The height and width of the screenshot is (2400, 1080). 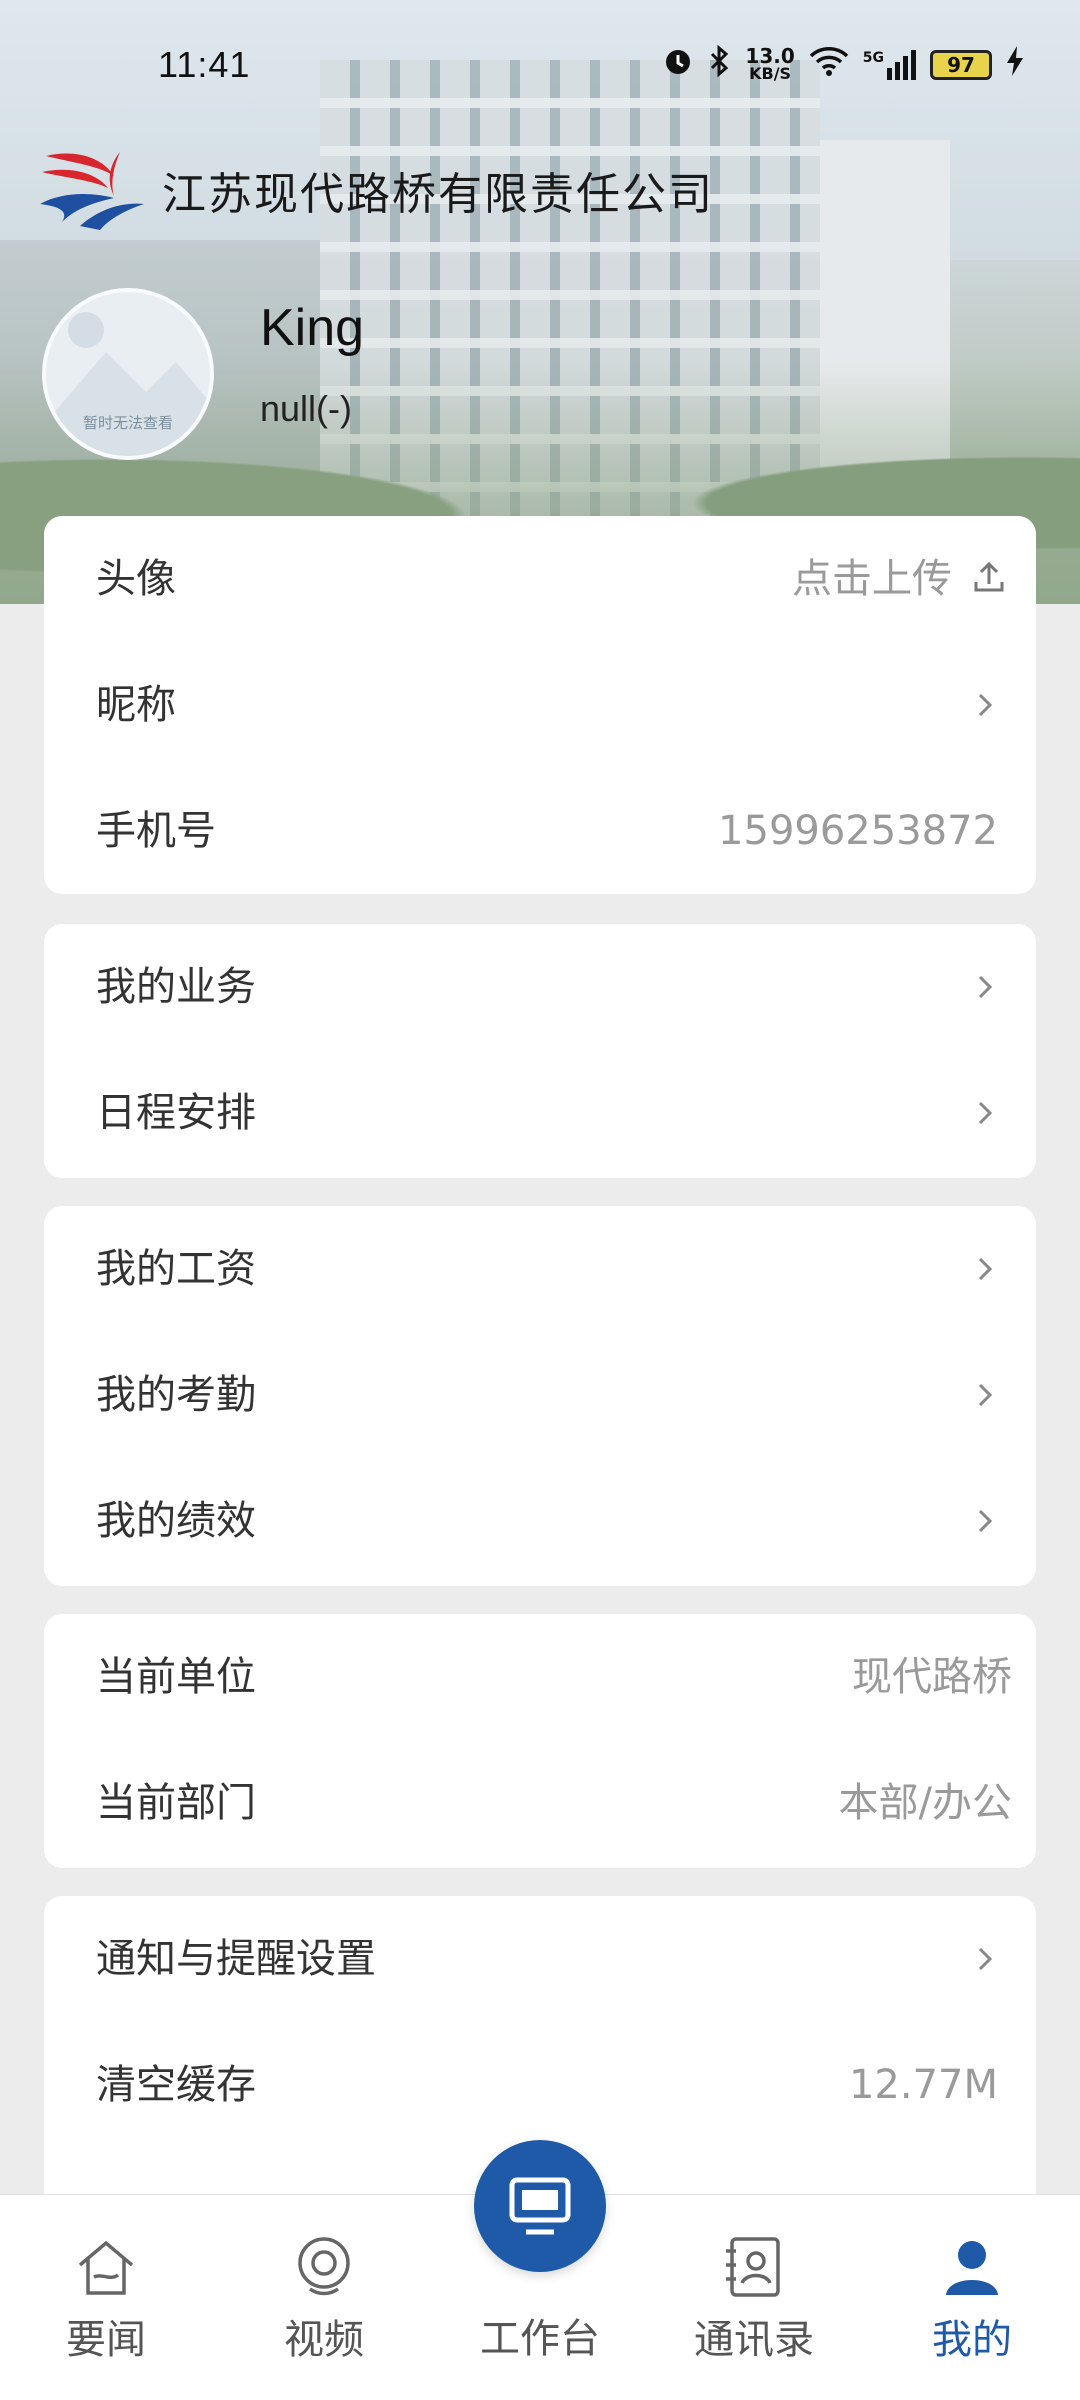 I want to click on user-subtitle: null(-), so click(x=306, y=408).